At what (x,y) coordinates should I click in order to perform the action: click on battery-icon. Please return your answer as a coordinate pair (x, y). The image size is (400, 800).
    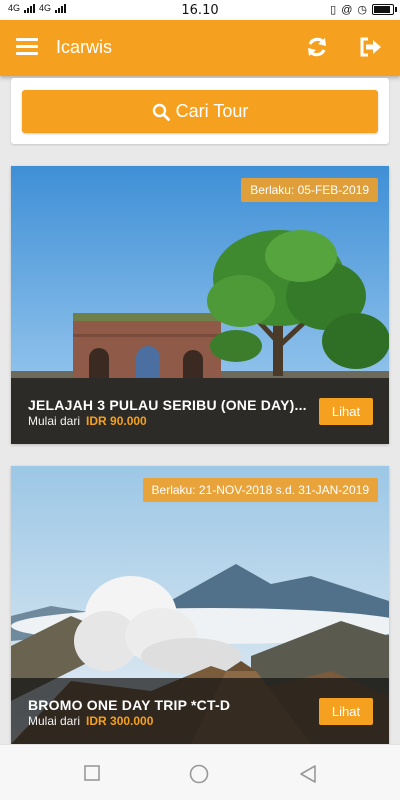
    Looking at the image, I should click on (384, 9).